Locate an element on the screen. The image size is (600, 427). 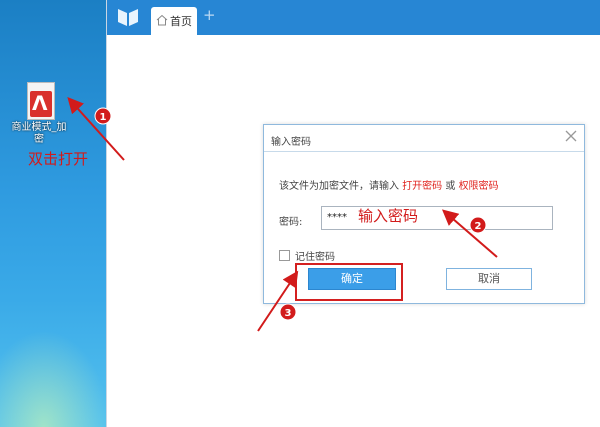
step-badge-1: 1 is located at coordinates (103, 116).